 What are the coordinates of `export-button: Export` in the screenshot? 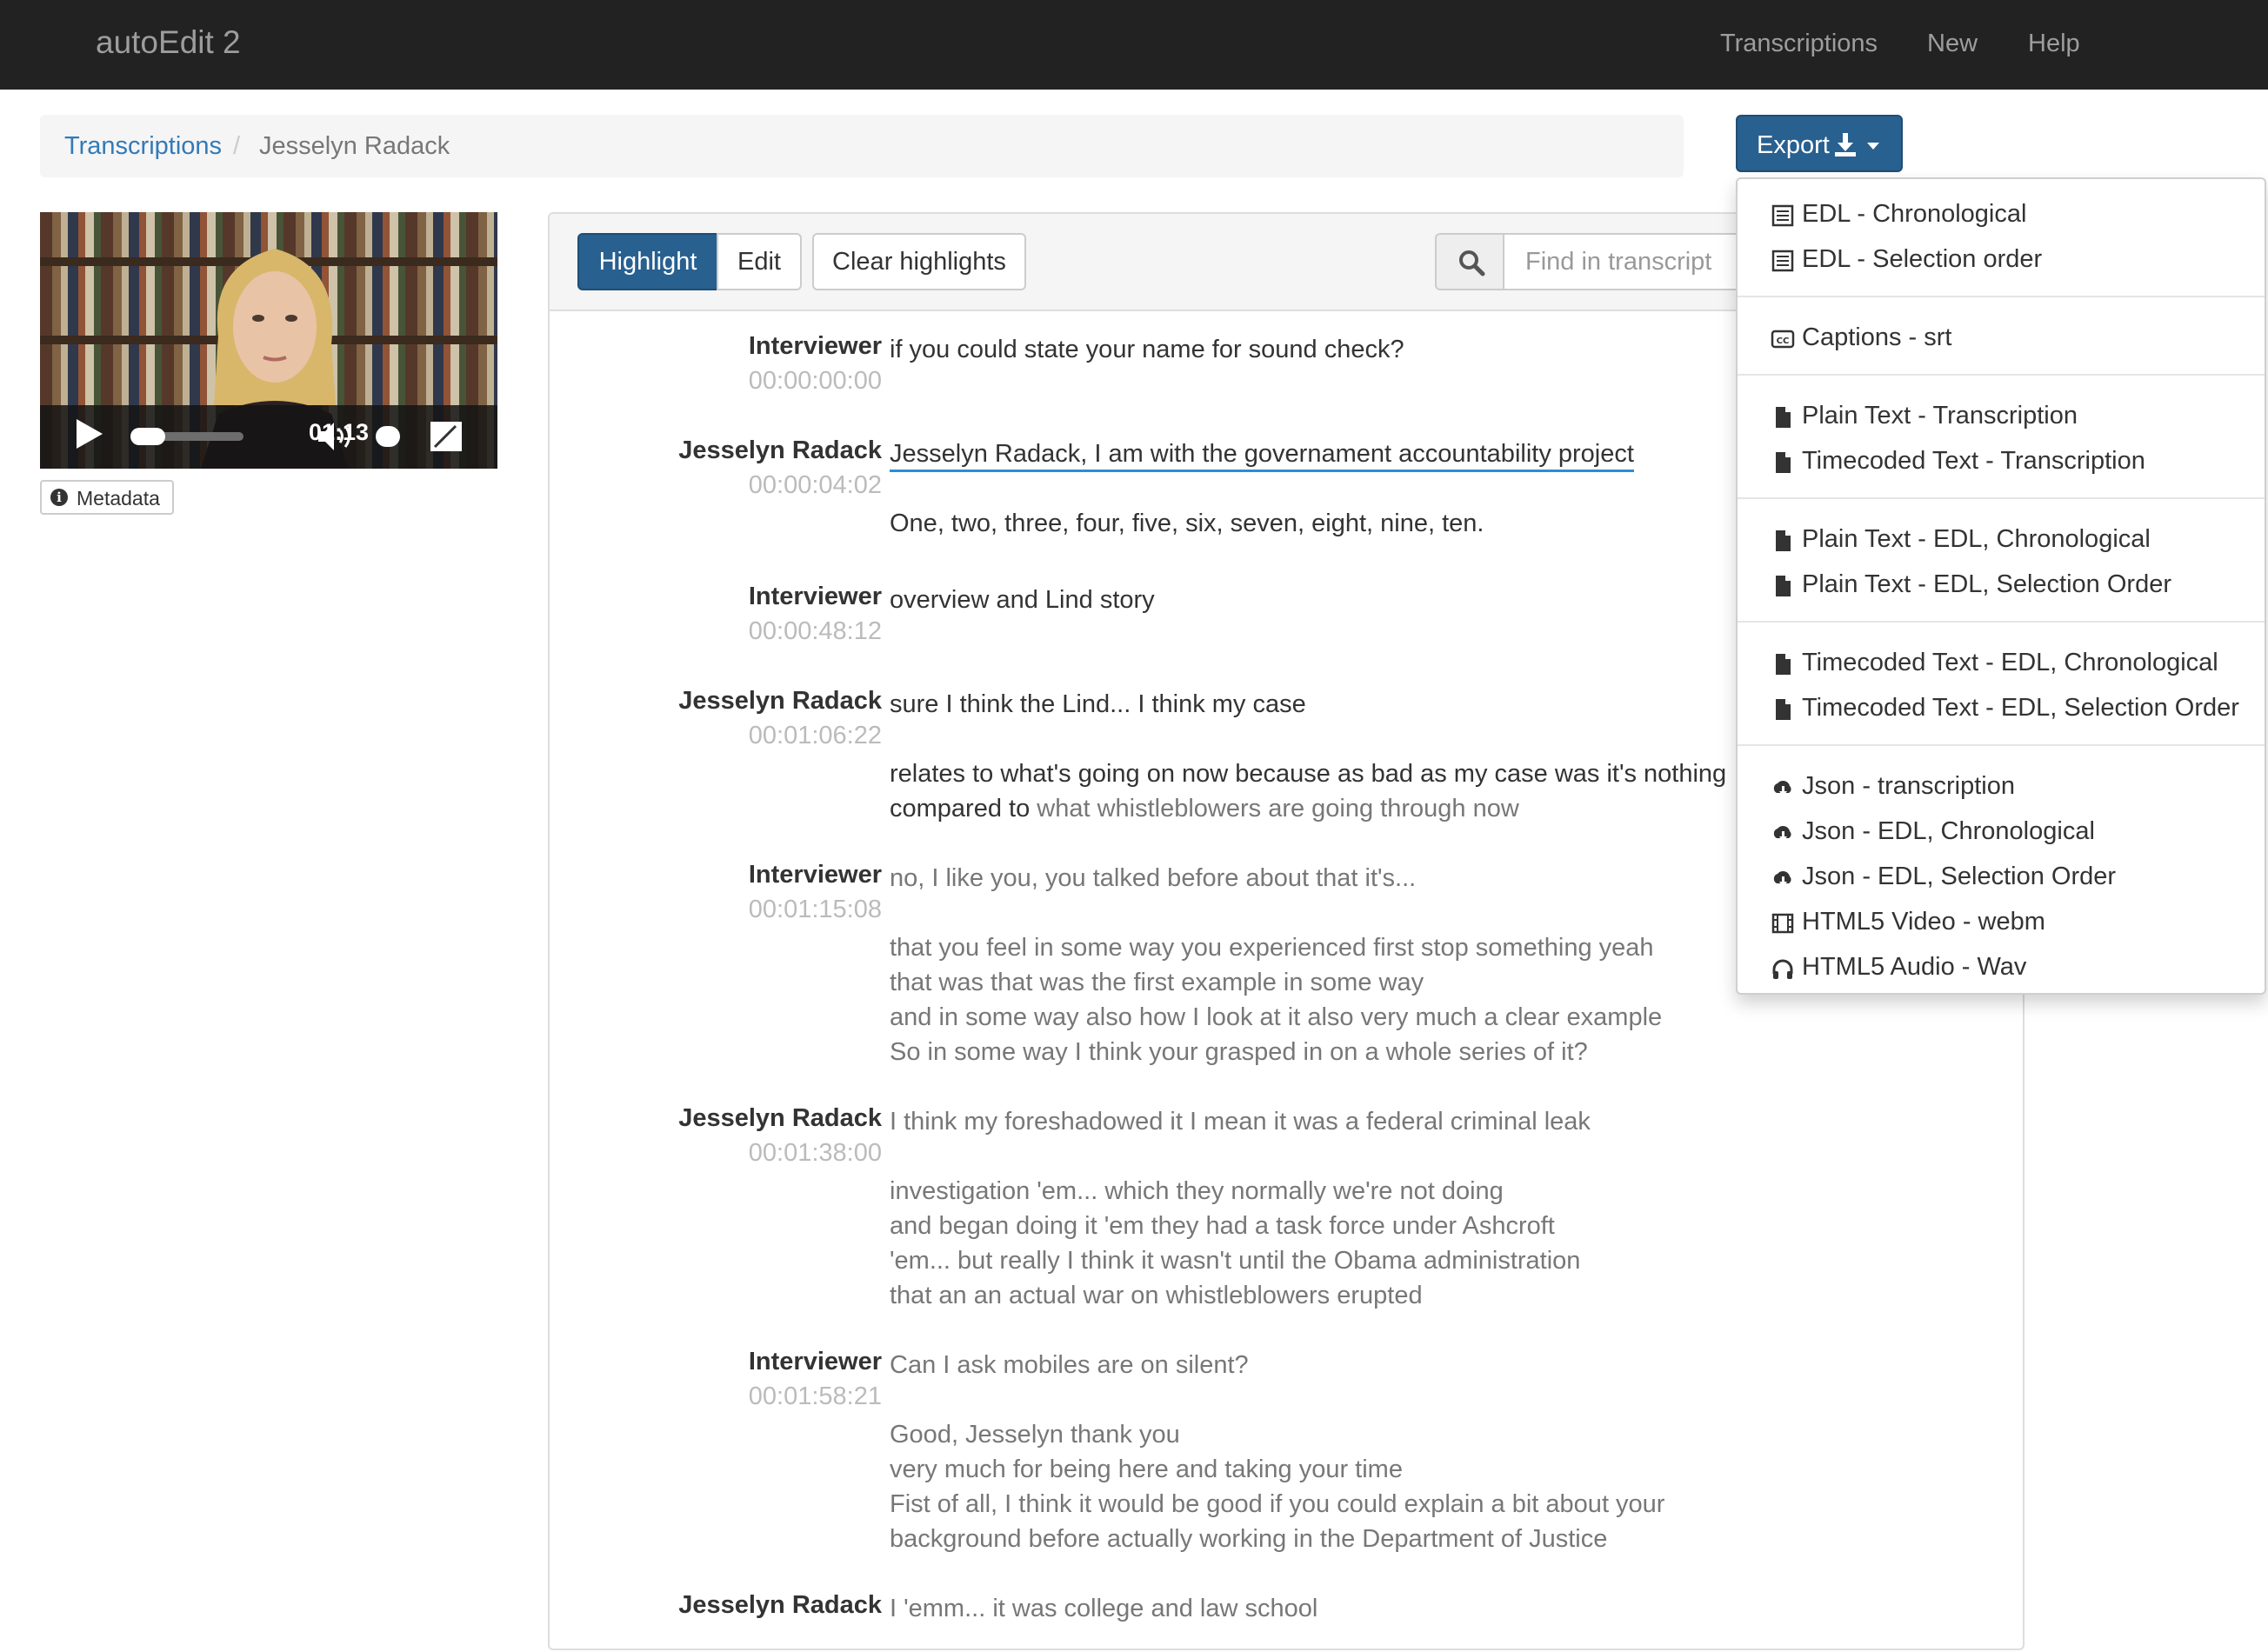 It's located at (1819, 143).